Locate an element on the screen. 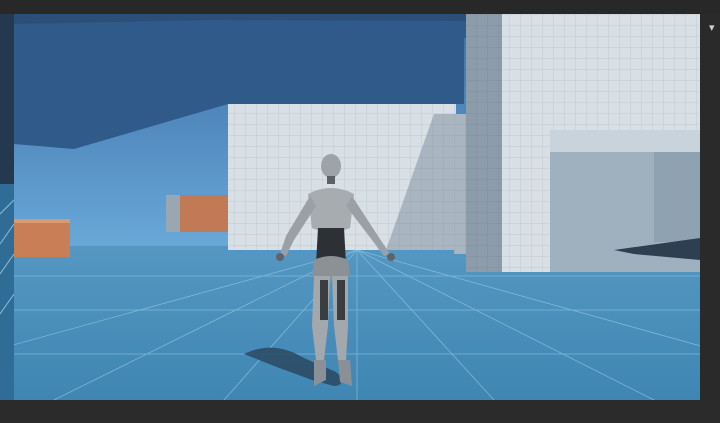  left-panel-preview is located at coordinates (7, 207).